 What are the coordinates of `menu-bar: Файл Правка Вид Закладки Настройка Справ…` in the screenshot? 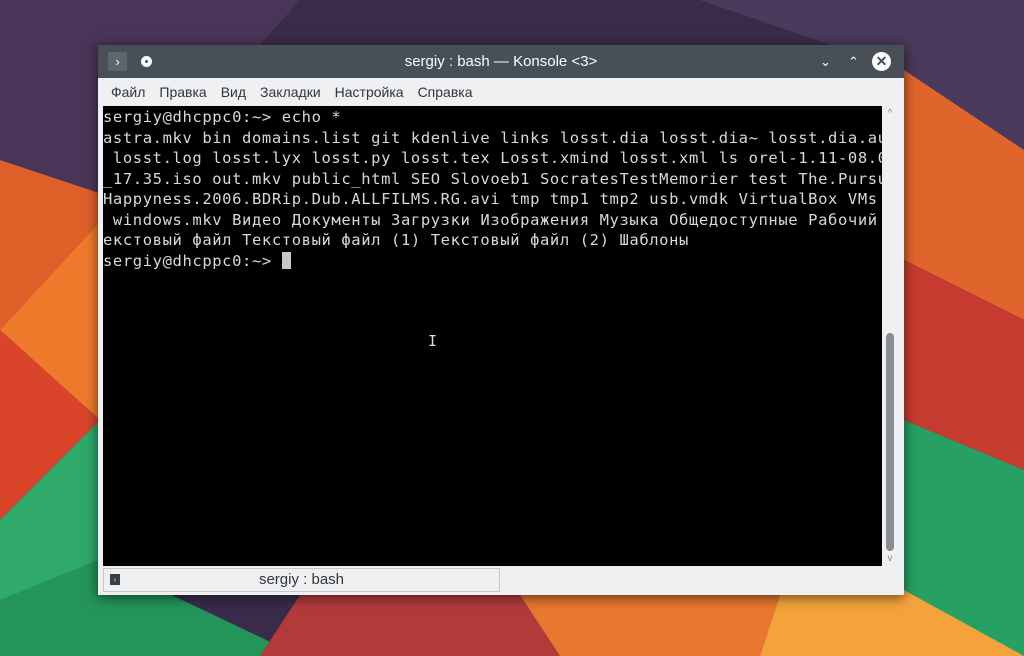 It's located at (501, 92).